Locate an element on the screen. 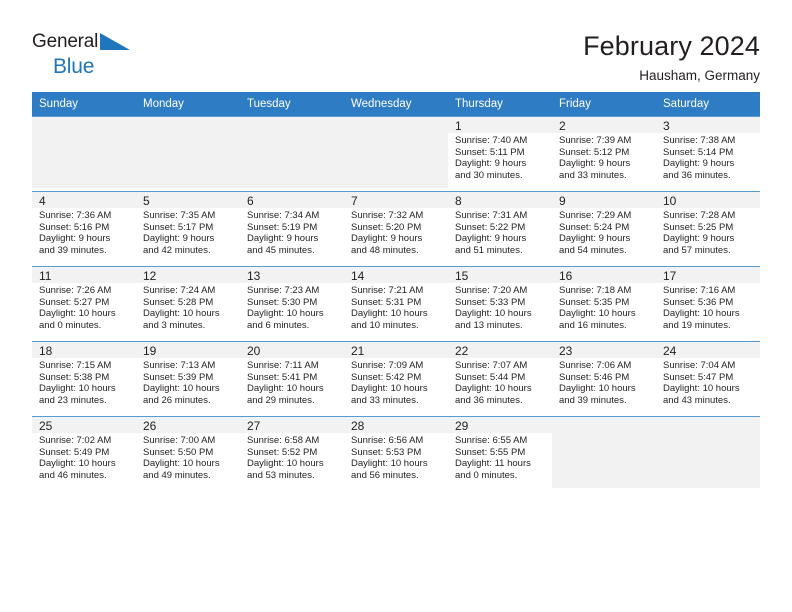 Image resolution: width=792 pixels, height=612 pixels. daylight-text-line2: and 54 minutes. is located at coordinates (593, 250).